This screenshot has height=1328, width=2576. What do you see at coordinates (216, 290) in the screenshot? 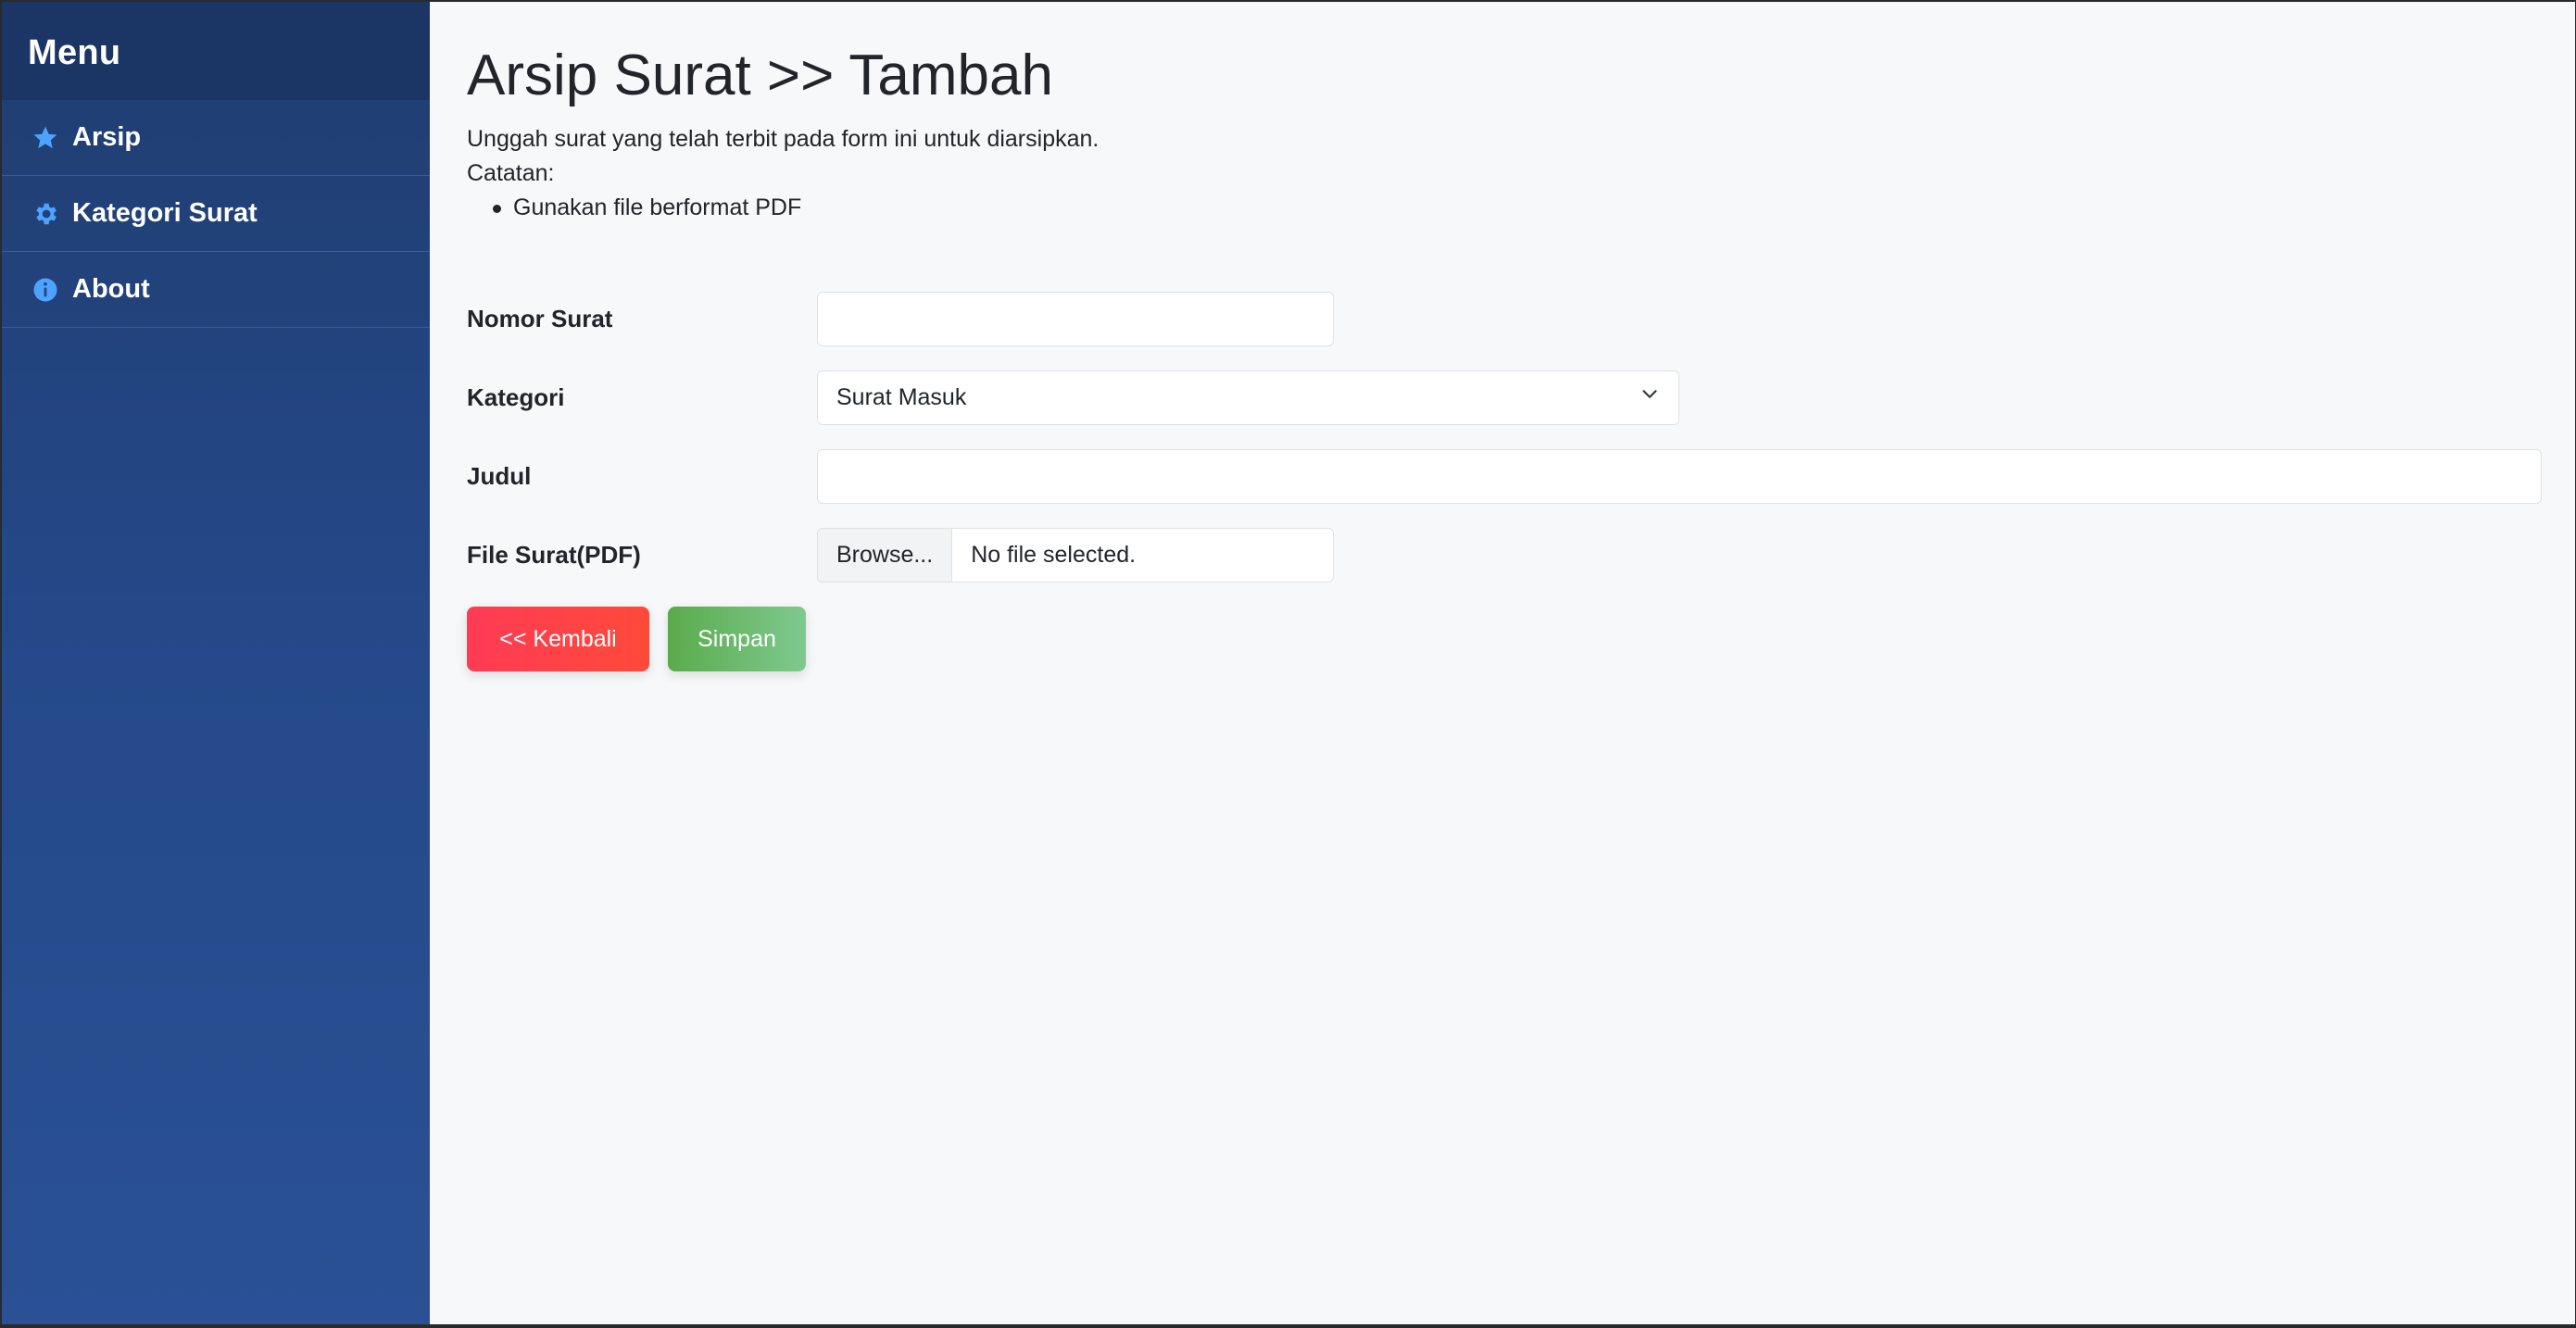
I see `sidebar-item-about: About` at bounding box center [216, 290].